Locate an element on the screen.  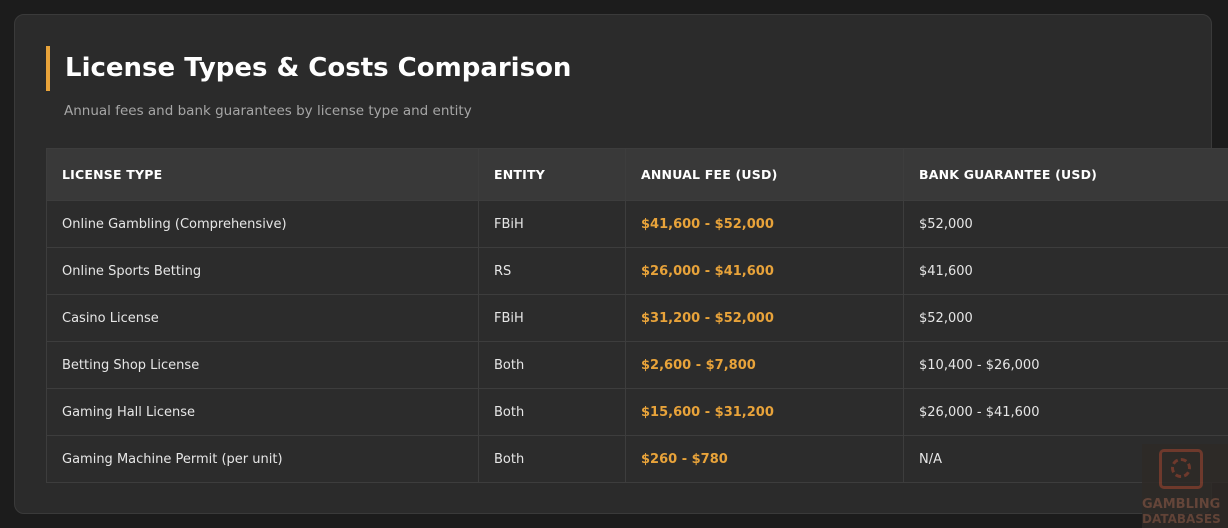
gambling-databases-watermark: GAMBLING DATABASES is located at coordinates (1185, 486).